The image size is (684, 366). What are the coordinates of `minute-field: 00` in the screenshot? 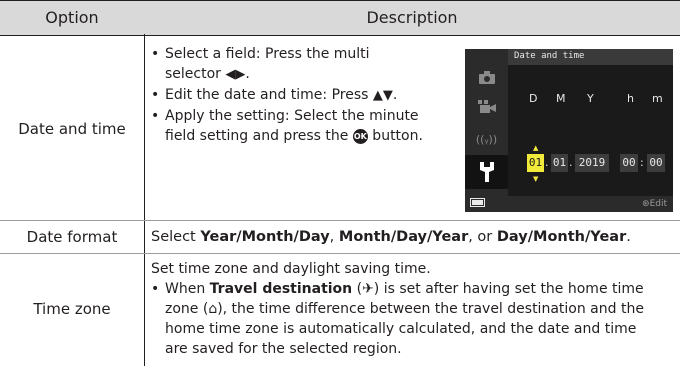 It's located at (656, 163).